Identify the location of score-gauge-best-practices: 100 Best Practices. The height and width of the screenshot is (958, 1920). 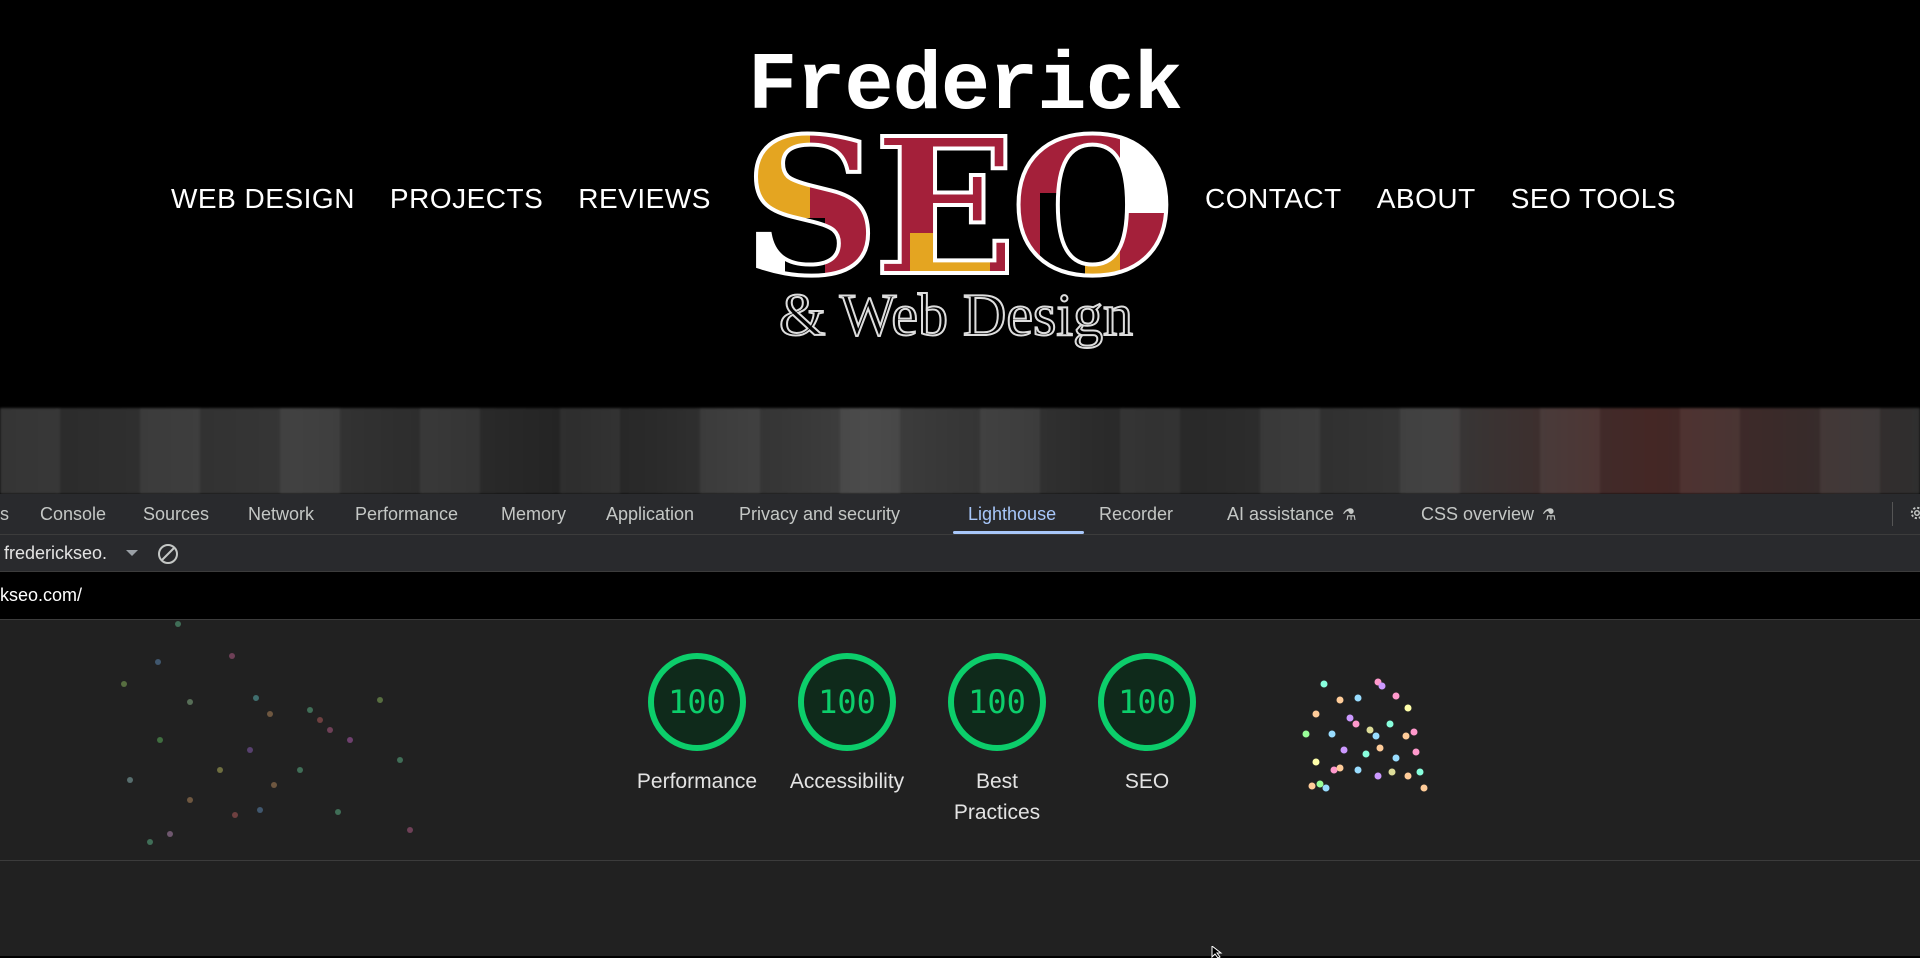
(997, 740).